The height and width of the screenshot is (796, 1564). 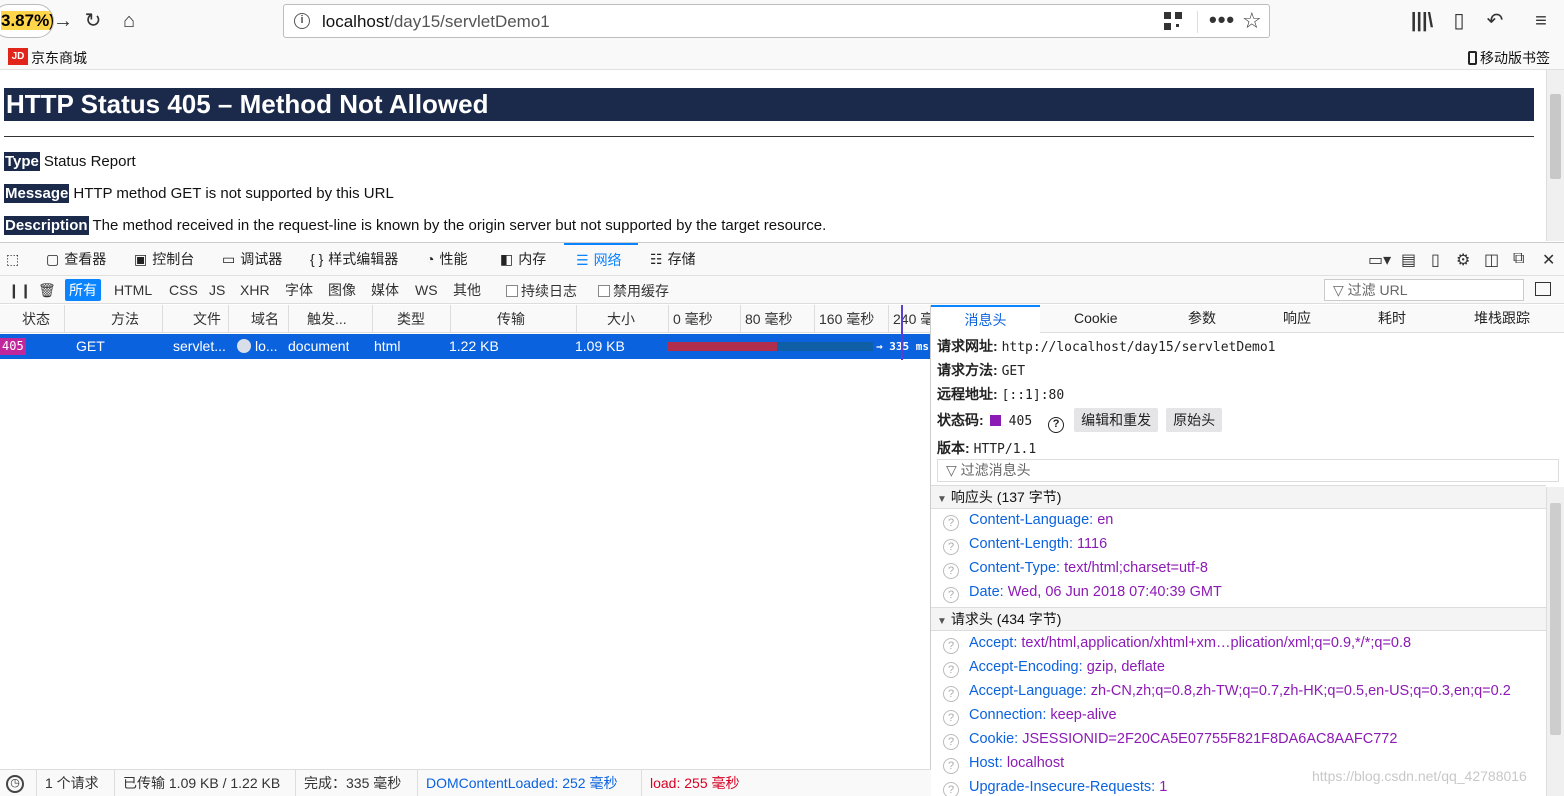 I want to click on mobile-bookmarks: 移动版书签, so click(x=1509, y=58).